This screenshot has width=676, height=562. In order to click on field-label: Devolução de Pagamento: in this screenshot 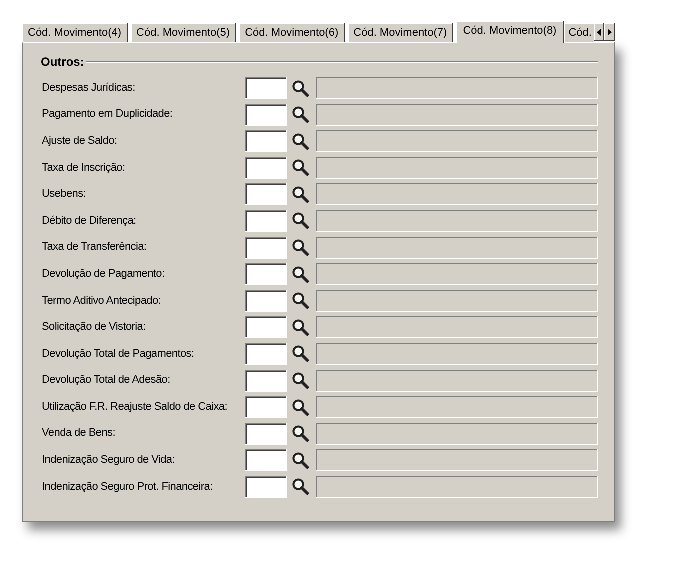, I will do `click(103, 274)`.